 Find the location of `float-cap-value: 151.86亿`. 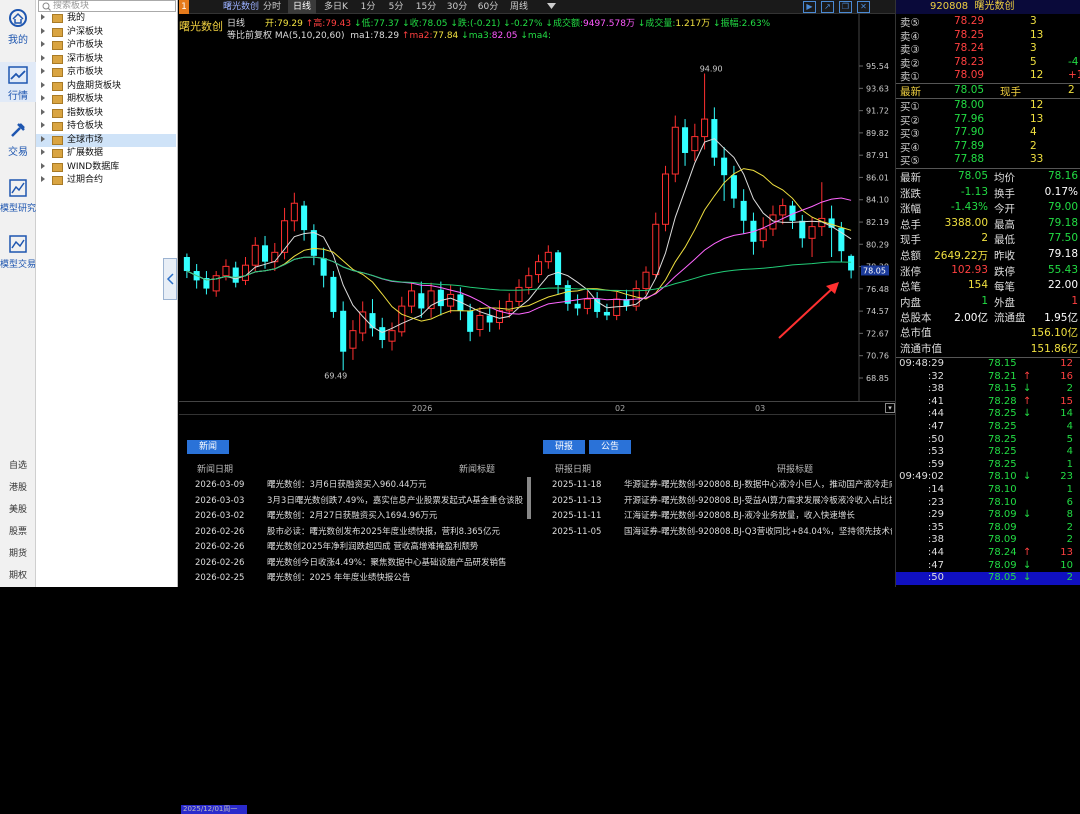

float-cap-value: 151.86亿 is located at coordinates (1054, 349).